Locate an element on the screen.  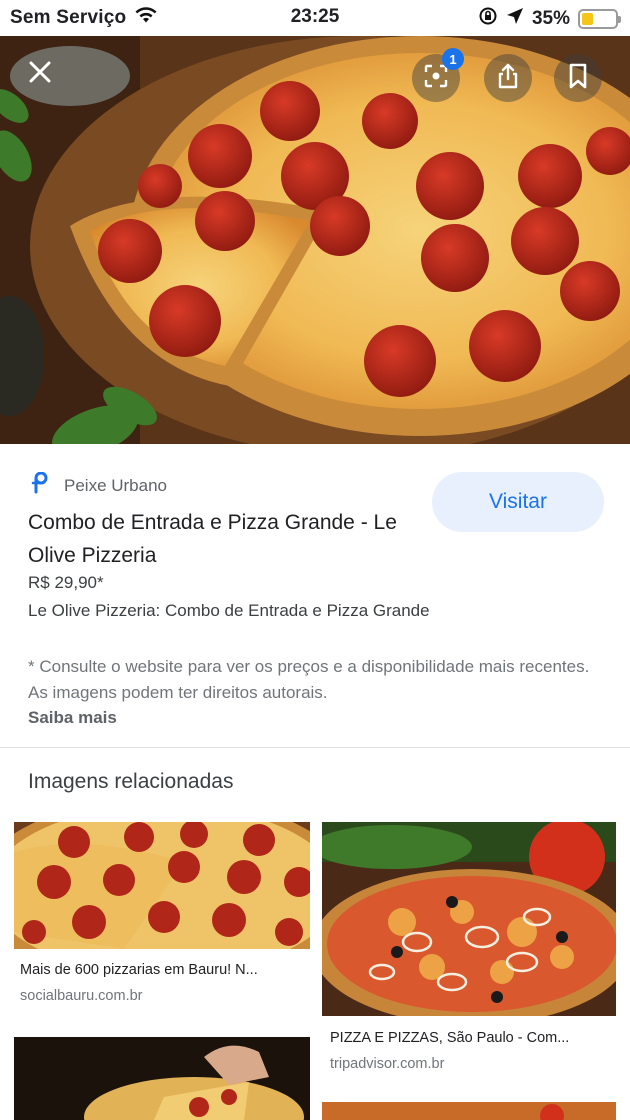
share-button is located at coordinates (508, 78).